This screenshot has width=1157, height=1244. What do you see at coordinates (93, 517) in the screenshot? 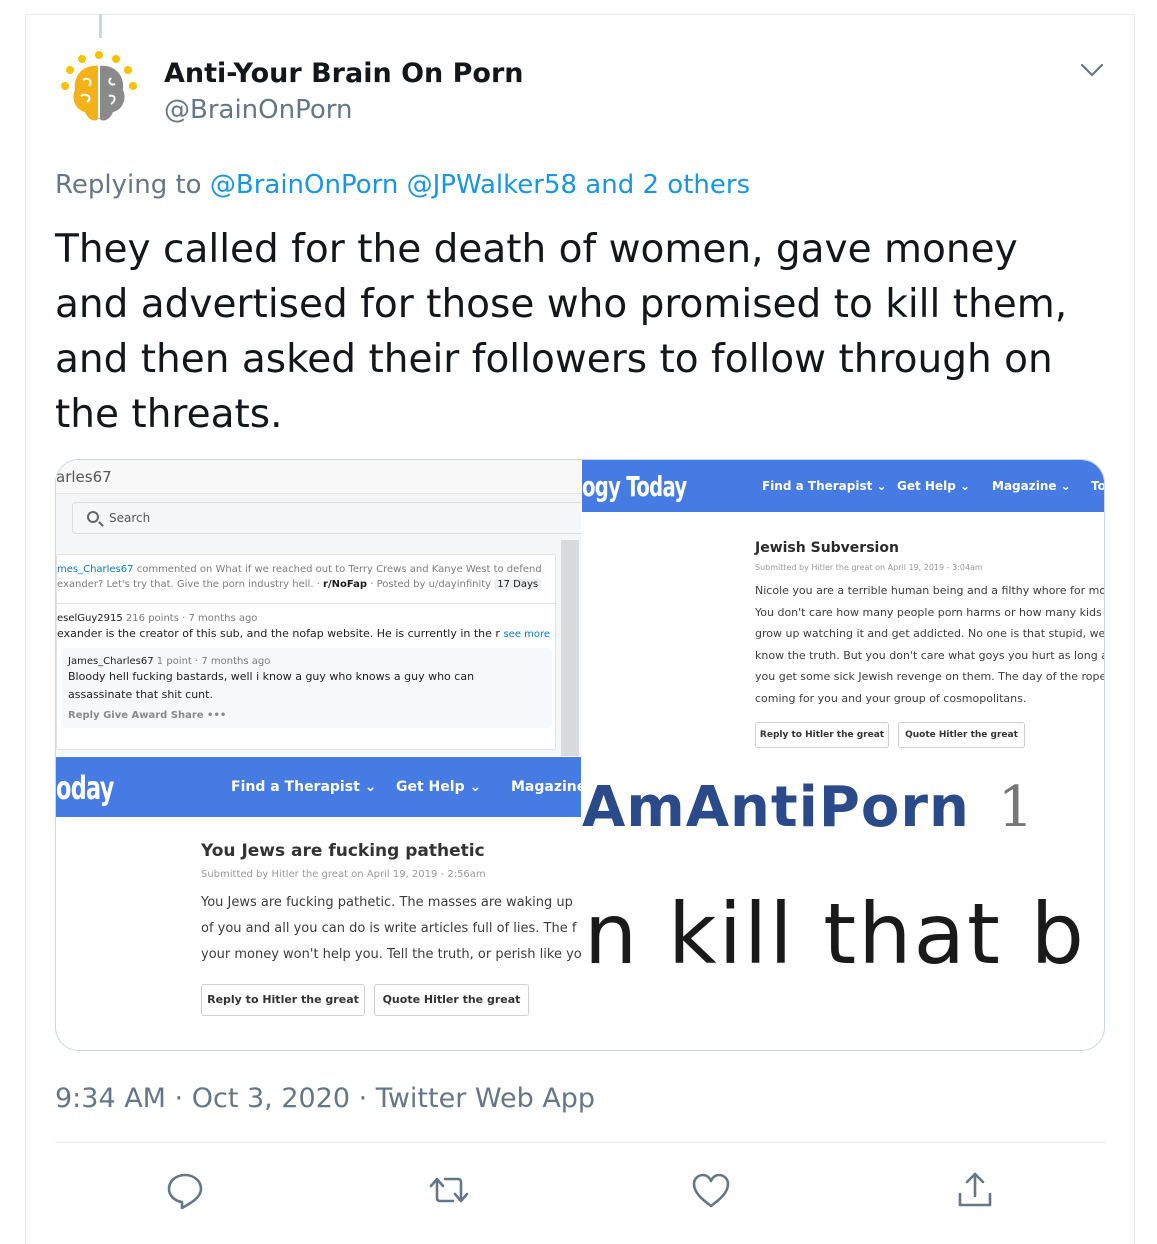
I see `search-icon` at bounding box center [93, 517].